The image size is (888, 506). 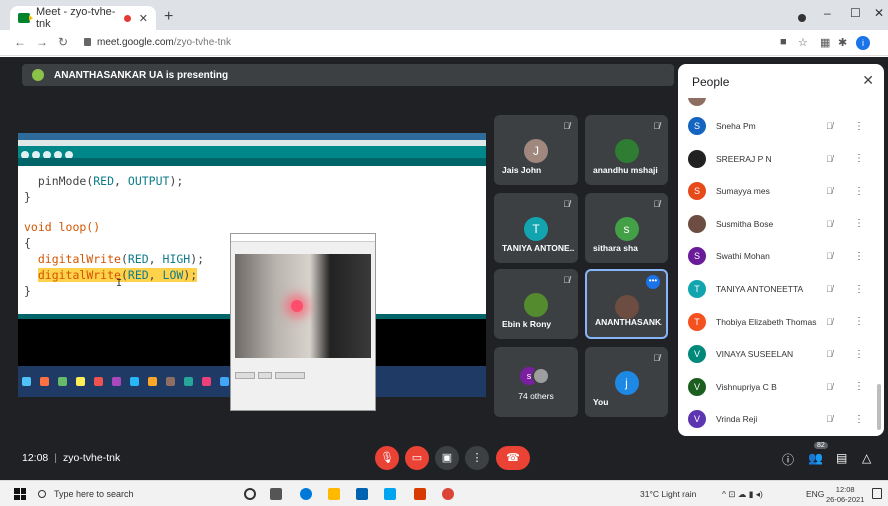 I want to click on close-tab-icon: ✕, so click(x=143, y=18).